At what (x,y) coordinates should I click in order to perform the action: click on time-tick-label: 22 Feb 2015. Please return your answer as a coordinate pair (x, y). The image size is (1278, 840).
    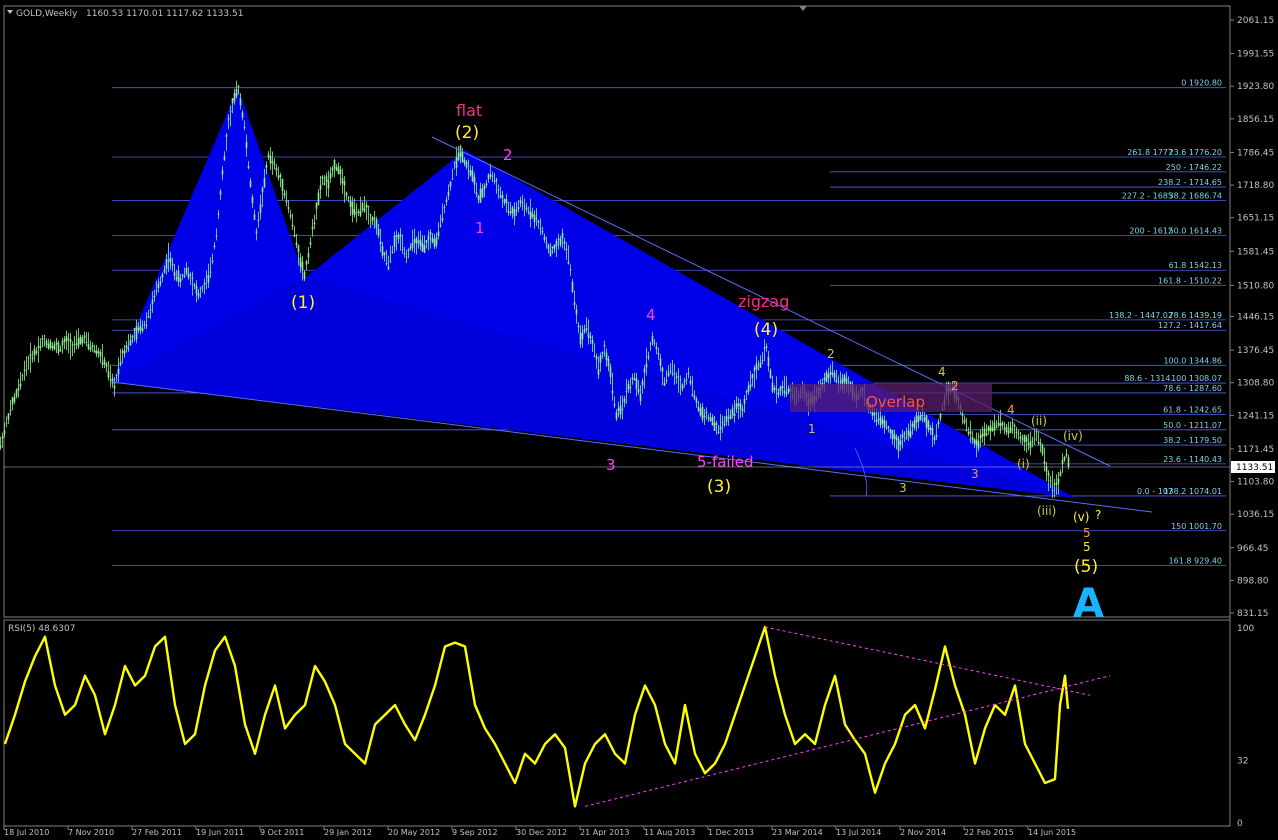
    Looking at the image, I should click on (989, 832).